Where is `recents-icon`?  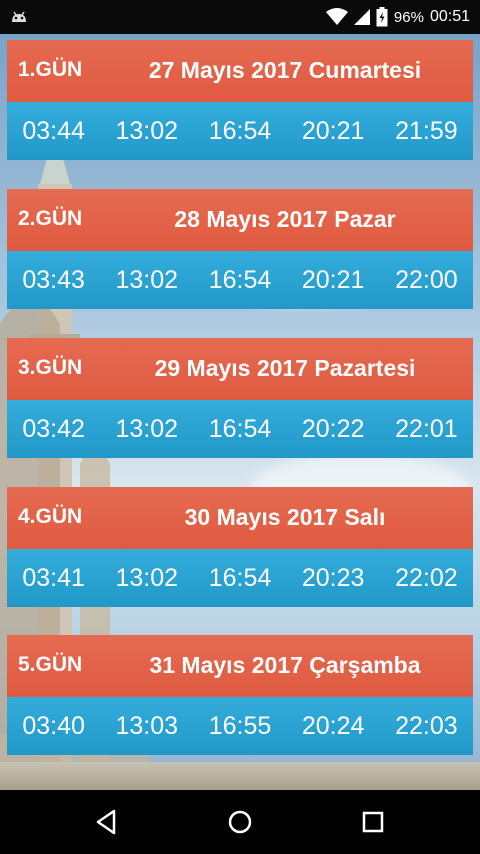
recents-icon is located at coordinates (373, 822).